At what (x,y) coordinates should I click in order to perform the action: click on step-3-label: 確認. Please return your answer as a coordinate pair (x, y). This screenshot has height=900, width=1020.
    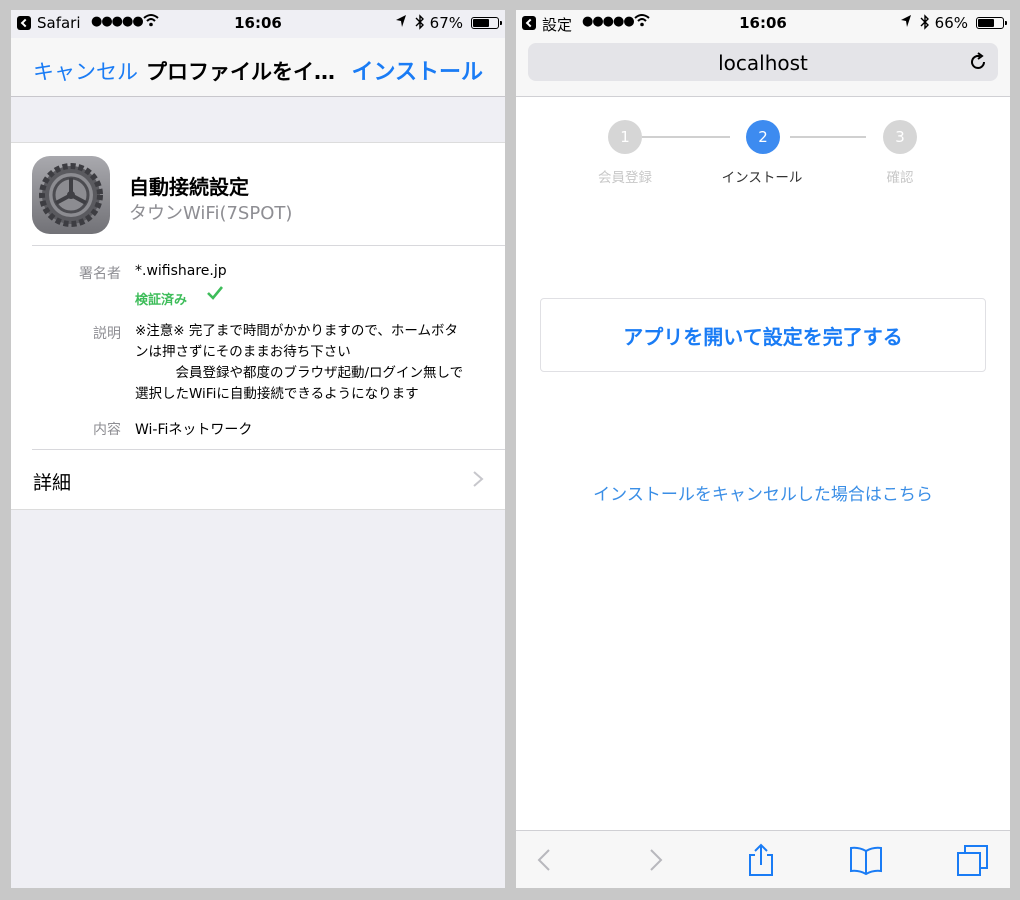
    Looking at the image, I should click on (900, 178).